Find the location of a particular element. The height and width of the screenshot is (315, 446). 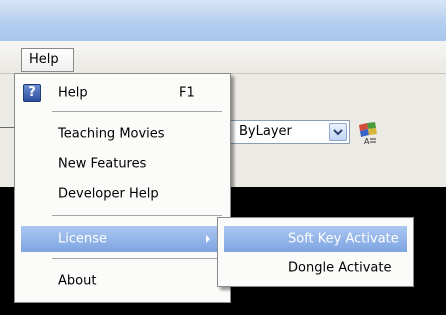

menu-item-help-label: Help is located at coordinates (73, 93).